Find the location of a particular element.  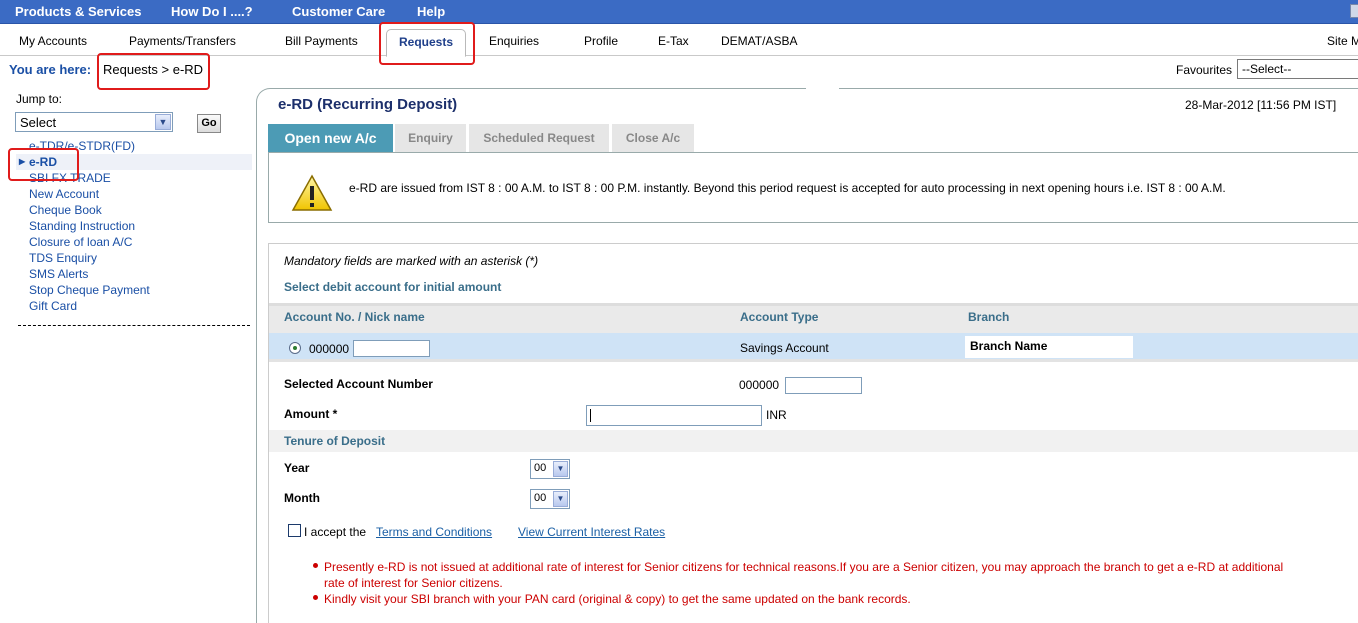

tab-scheduled-request: Scheduled Request is located at coordinates (539, 138).